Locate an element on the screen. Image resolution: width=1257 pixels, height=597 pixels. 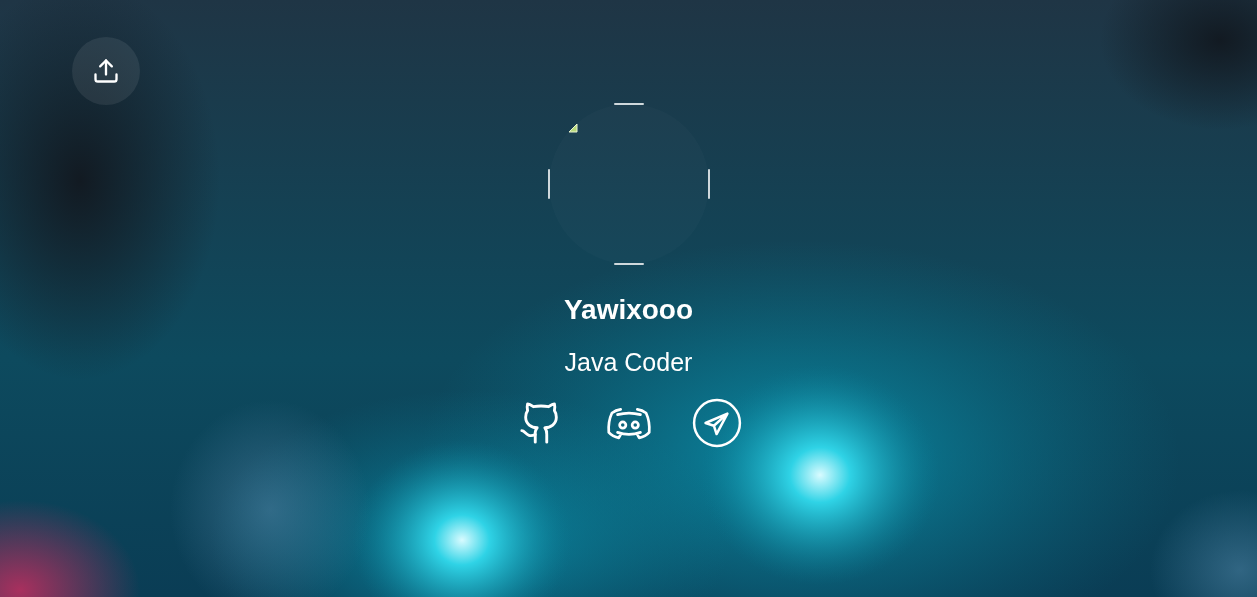
social-link is located at coordinates (716, 423).